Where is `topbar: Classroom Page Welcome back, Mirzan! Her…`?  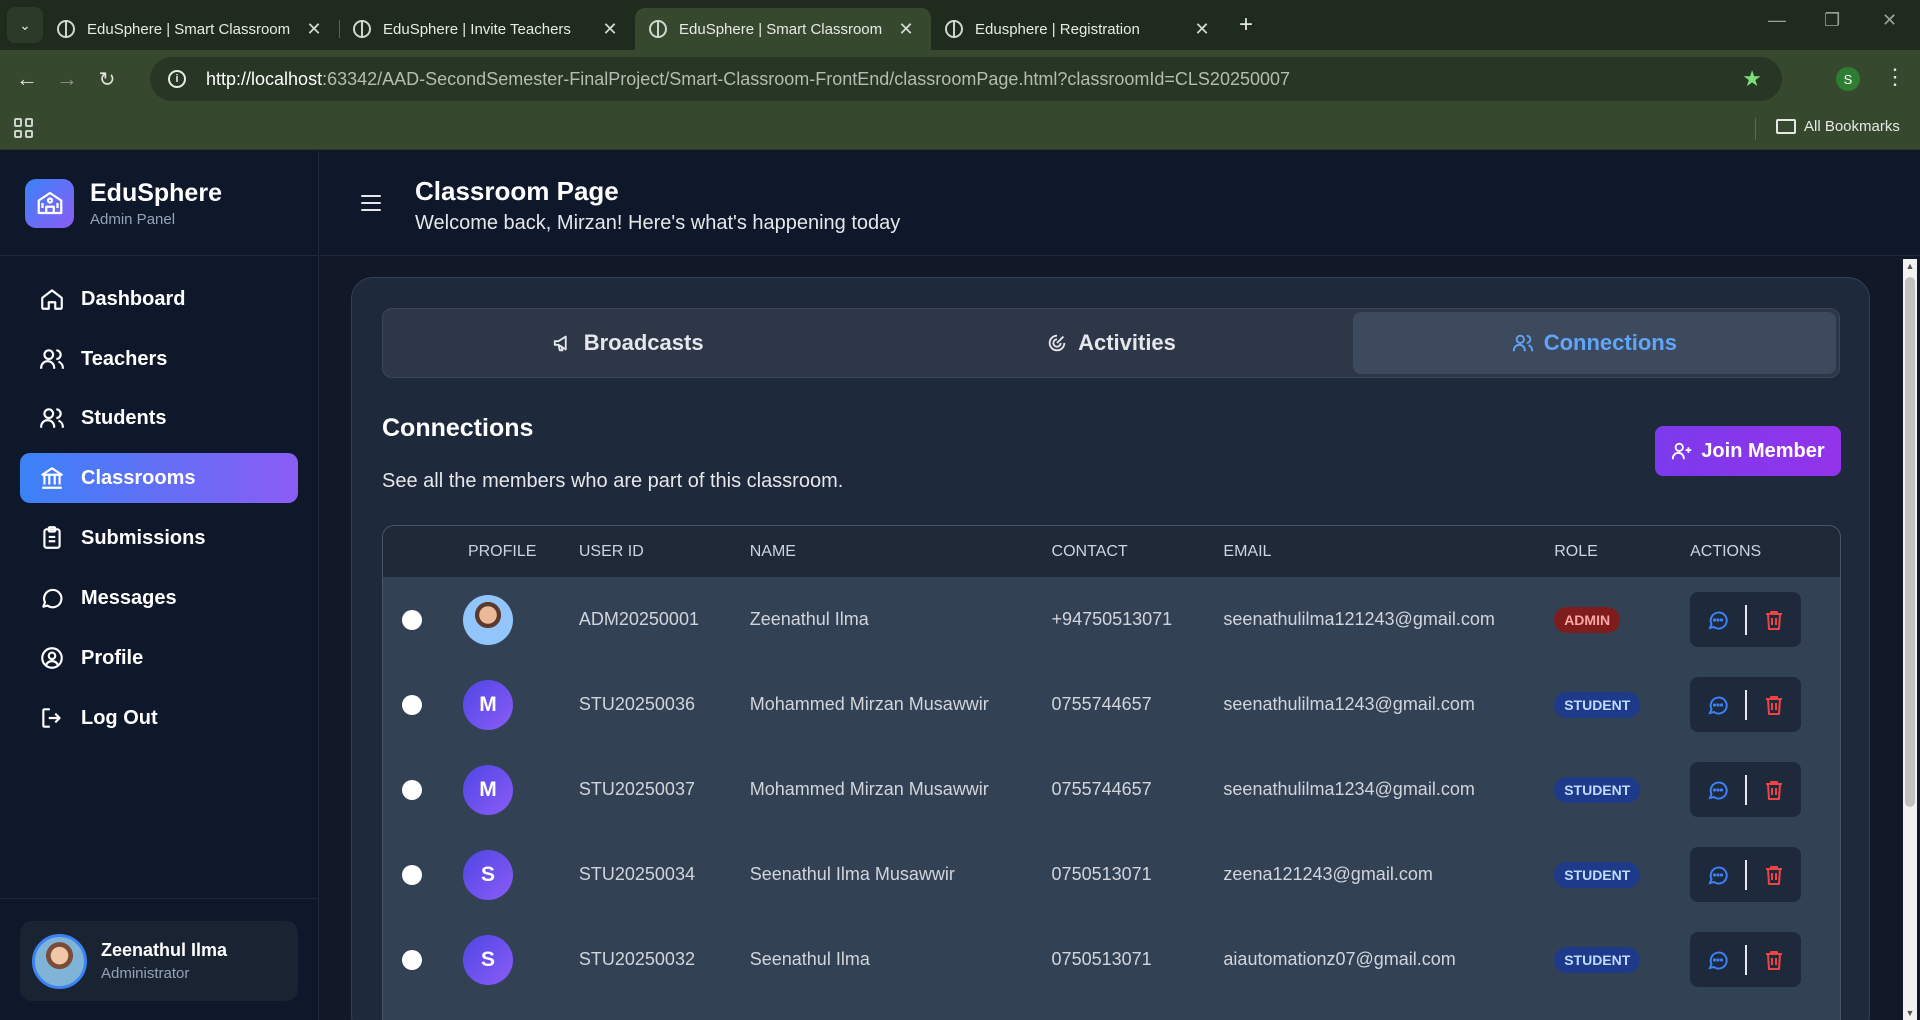
topbar: Classroom Page Welcome back, Mirzan! Her… is located at coordinates (1120, 203).